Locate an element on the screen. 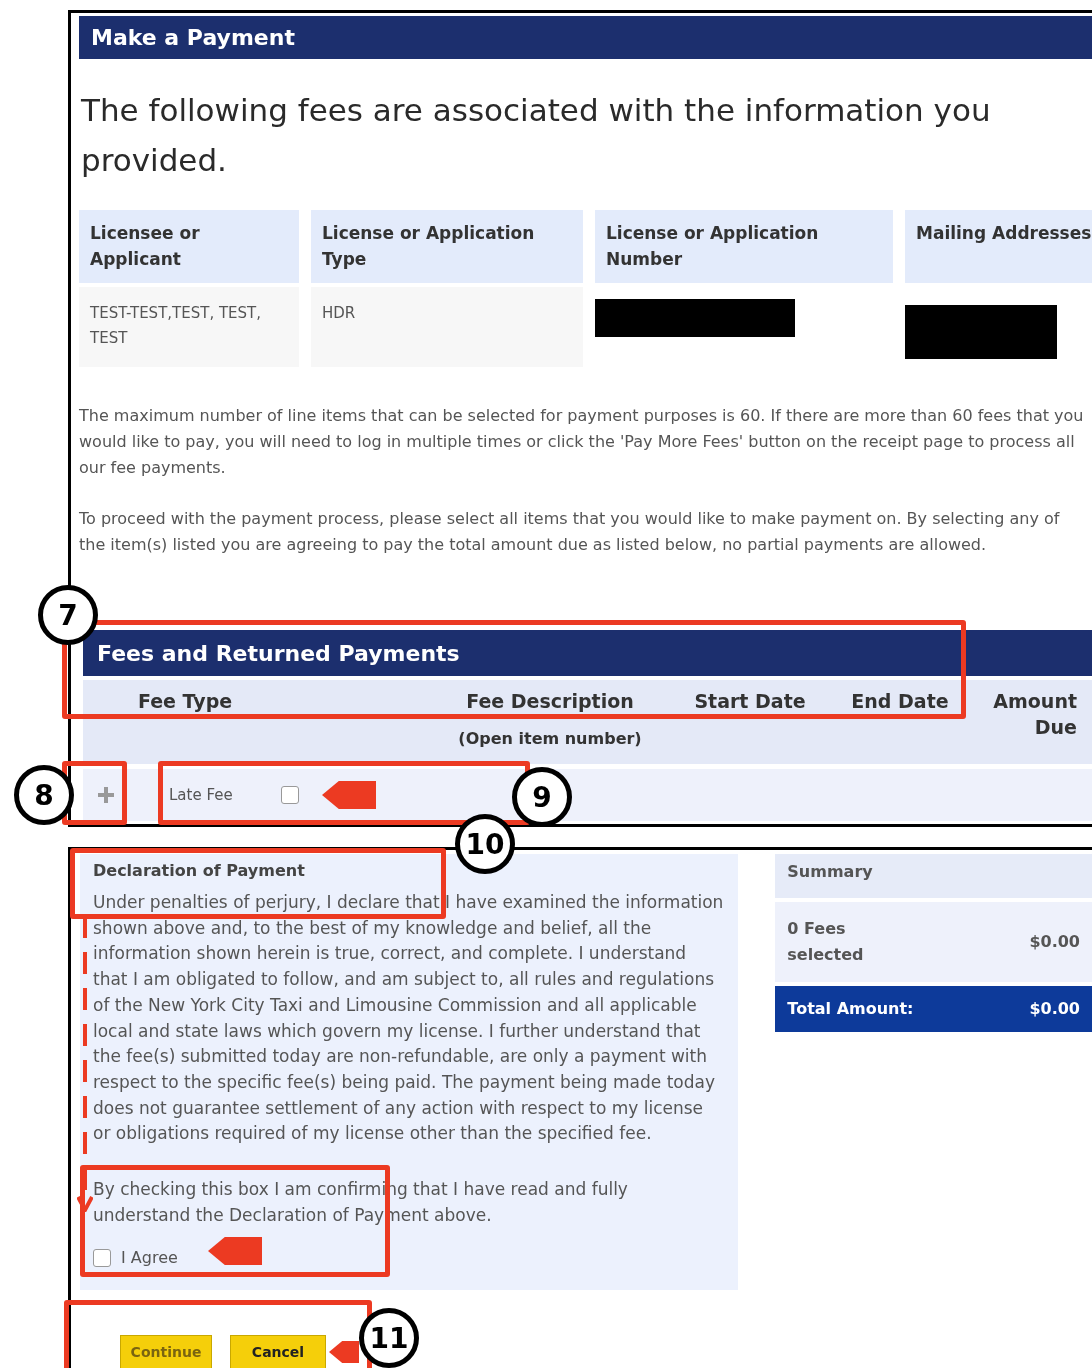  step-marker: 9 is located at coordinates (542, 797).